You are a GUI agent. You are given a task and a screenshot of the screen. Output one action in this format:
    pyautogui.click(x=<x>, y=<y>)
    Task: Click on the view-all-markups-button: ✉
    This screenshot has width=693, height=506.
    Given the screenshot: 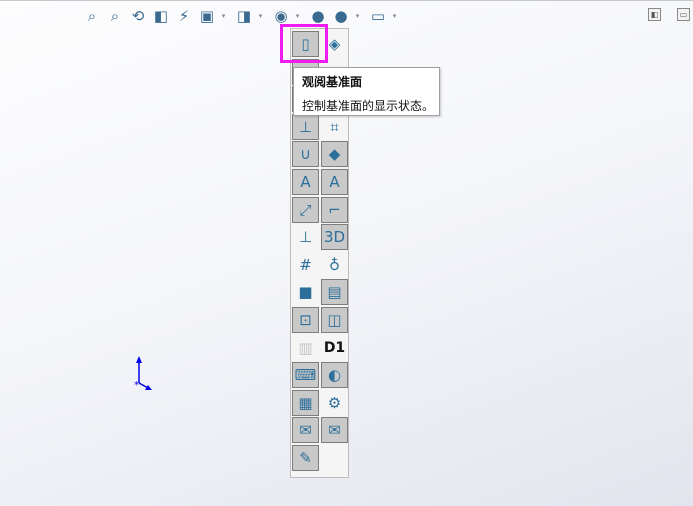 What is the action you would take?
    pyautogui.click(x=334, y=430)
    